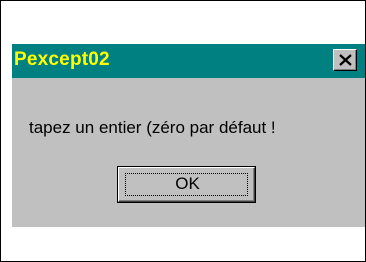 The height and width of the screenshot is (262, 366). I want to click on dialog-titlebar: Pexcept02, so click(188, 61).